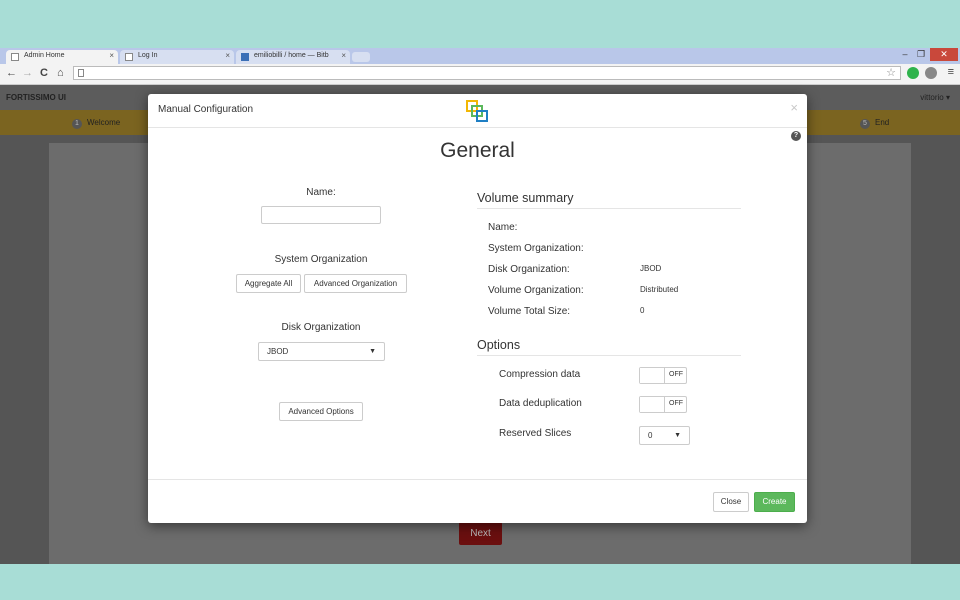 This screenshot has width=960, height=600. Describe the element at coordinates (535, 433) in the screenshot. I see `reserved-slices-label: Reserved Slices` at that location.